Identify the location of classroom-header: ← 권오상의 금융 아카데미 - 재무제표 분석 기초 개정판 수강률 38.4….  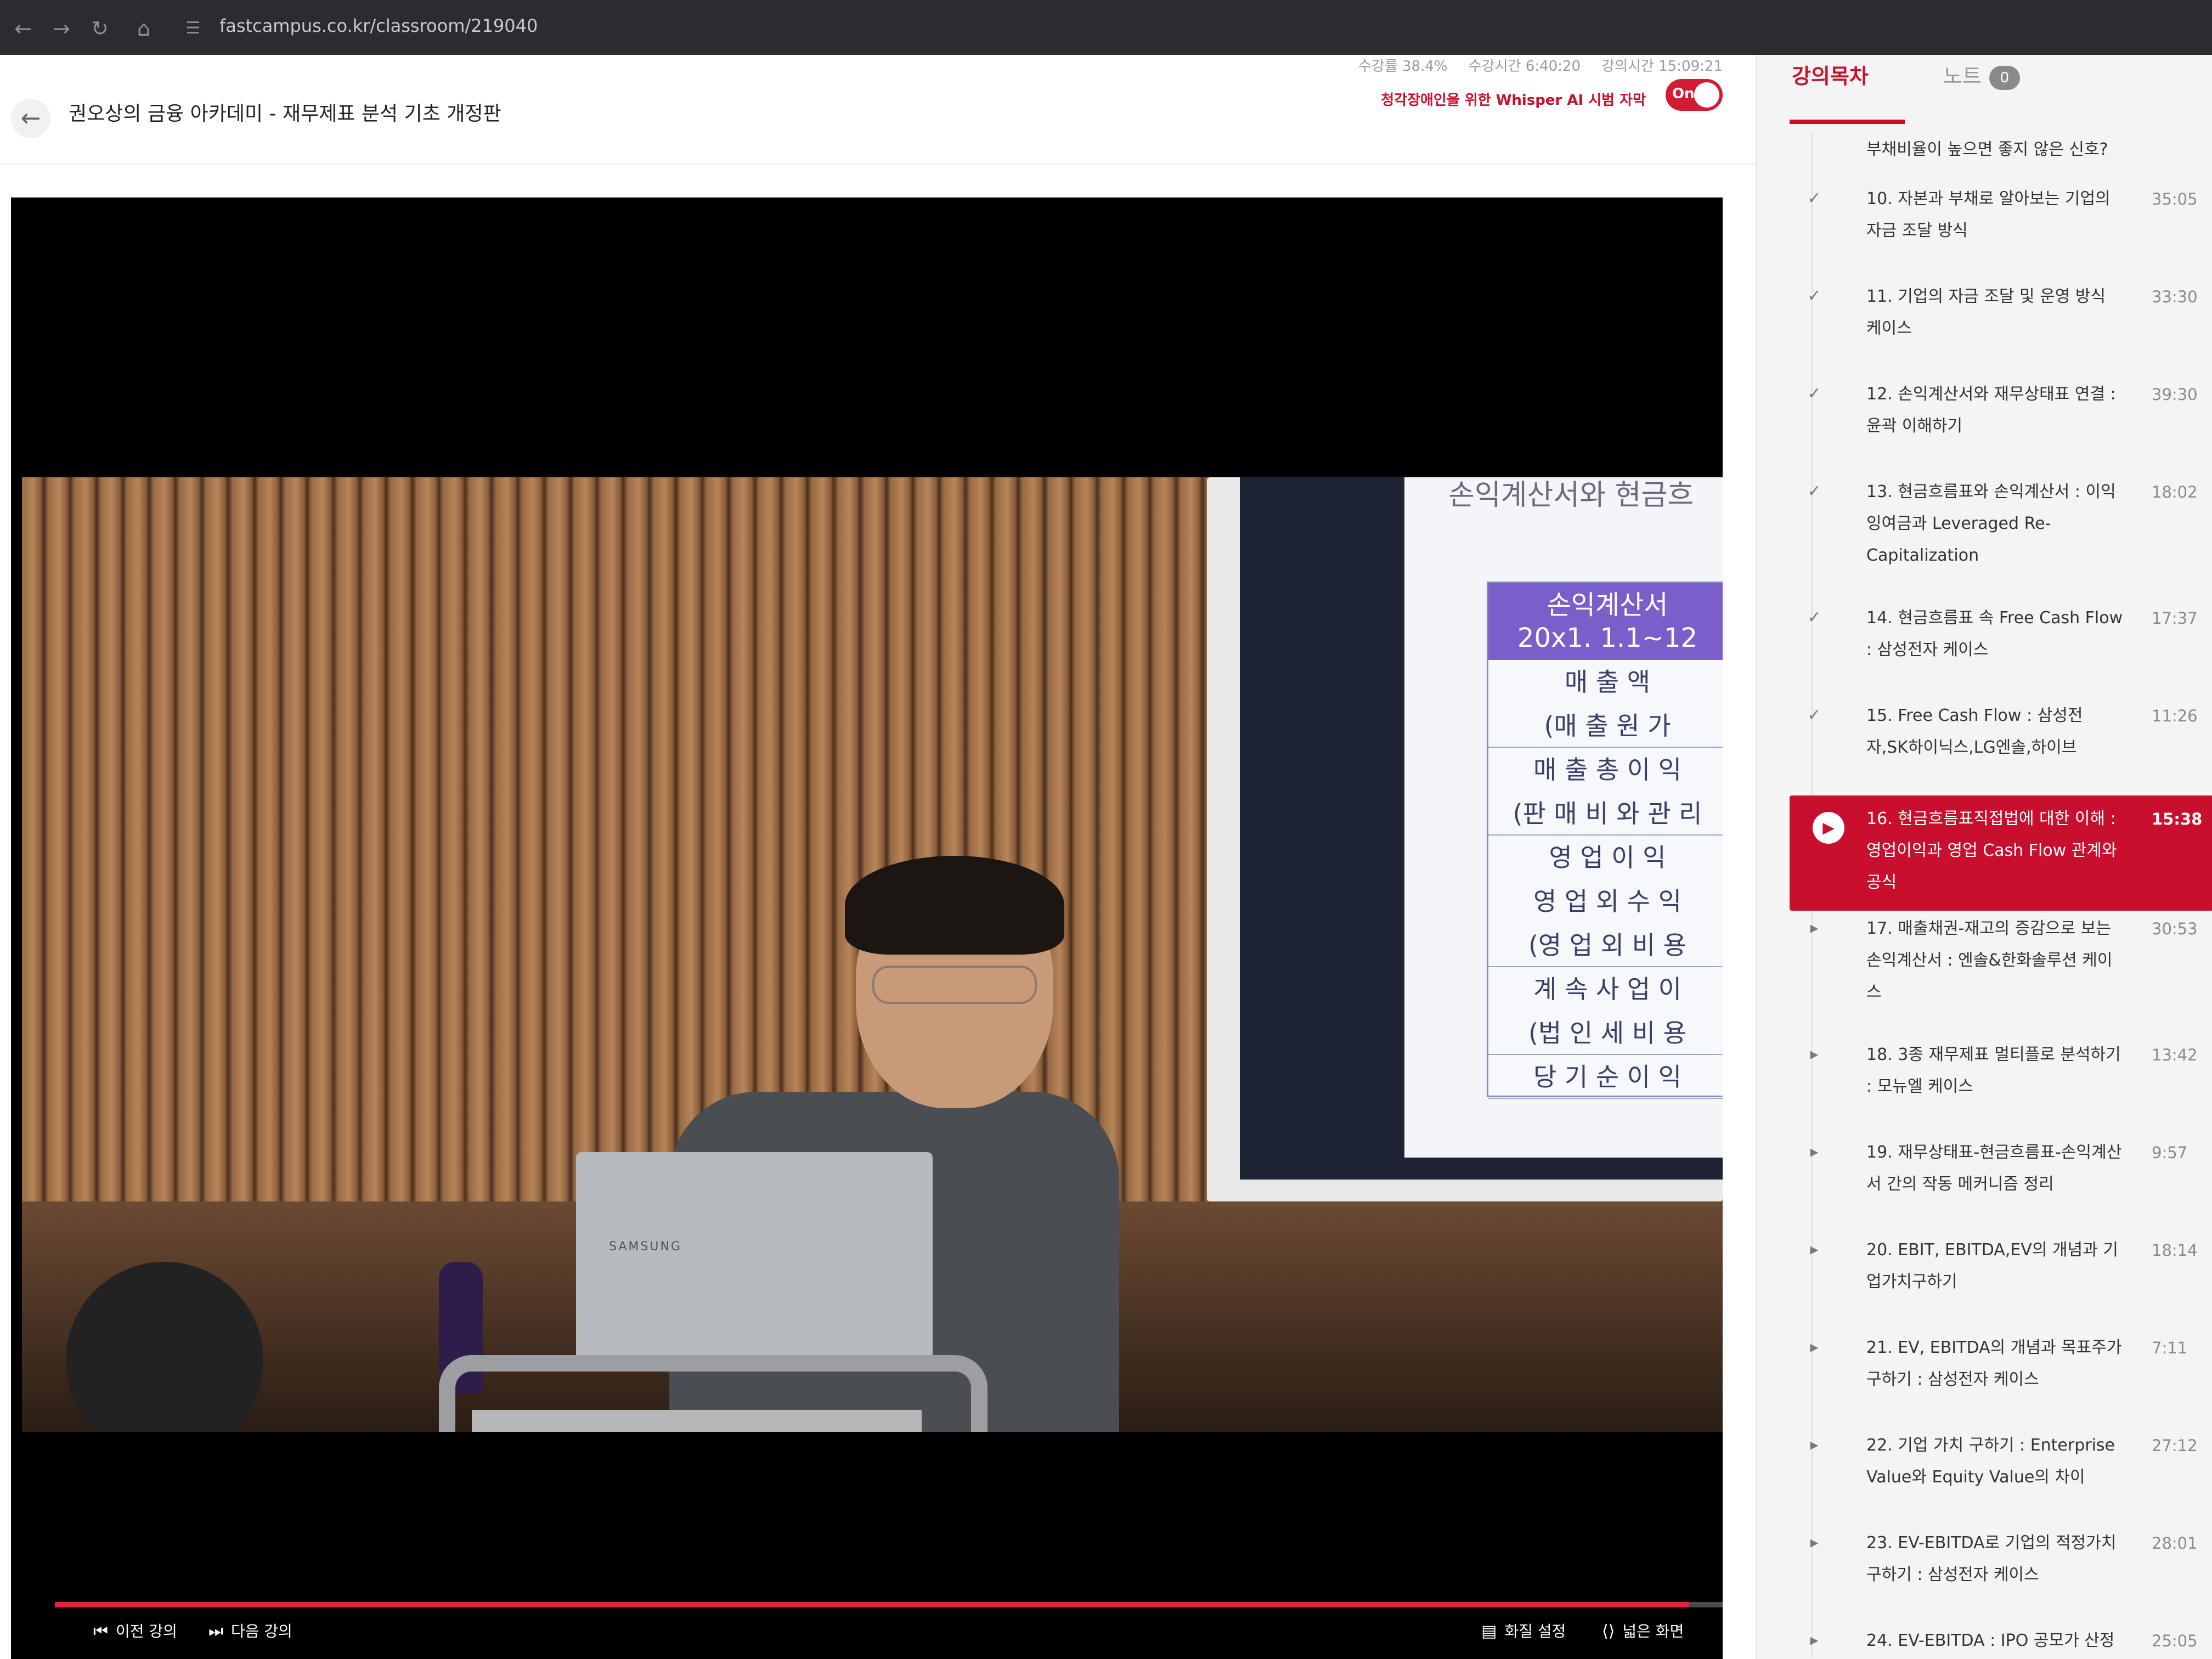
(878, 110).